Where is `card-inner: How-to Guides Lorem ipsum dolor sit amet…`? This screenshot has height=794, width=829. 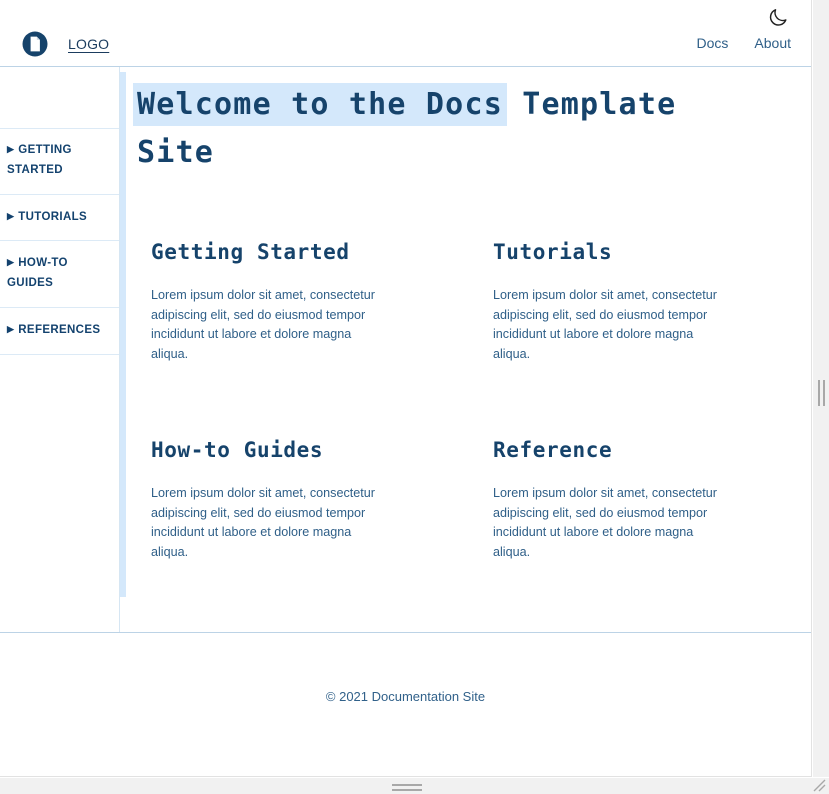 card-inner: How-to Guides Lorem ipsum dolor sit amet… is located at coordinates (287, 500).